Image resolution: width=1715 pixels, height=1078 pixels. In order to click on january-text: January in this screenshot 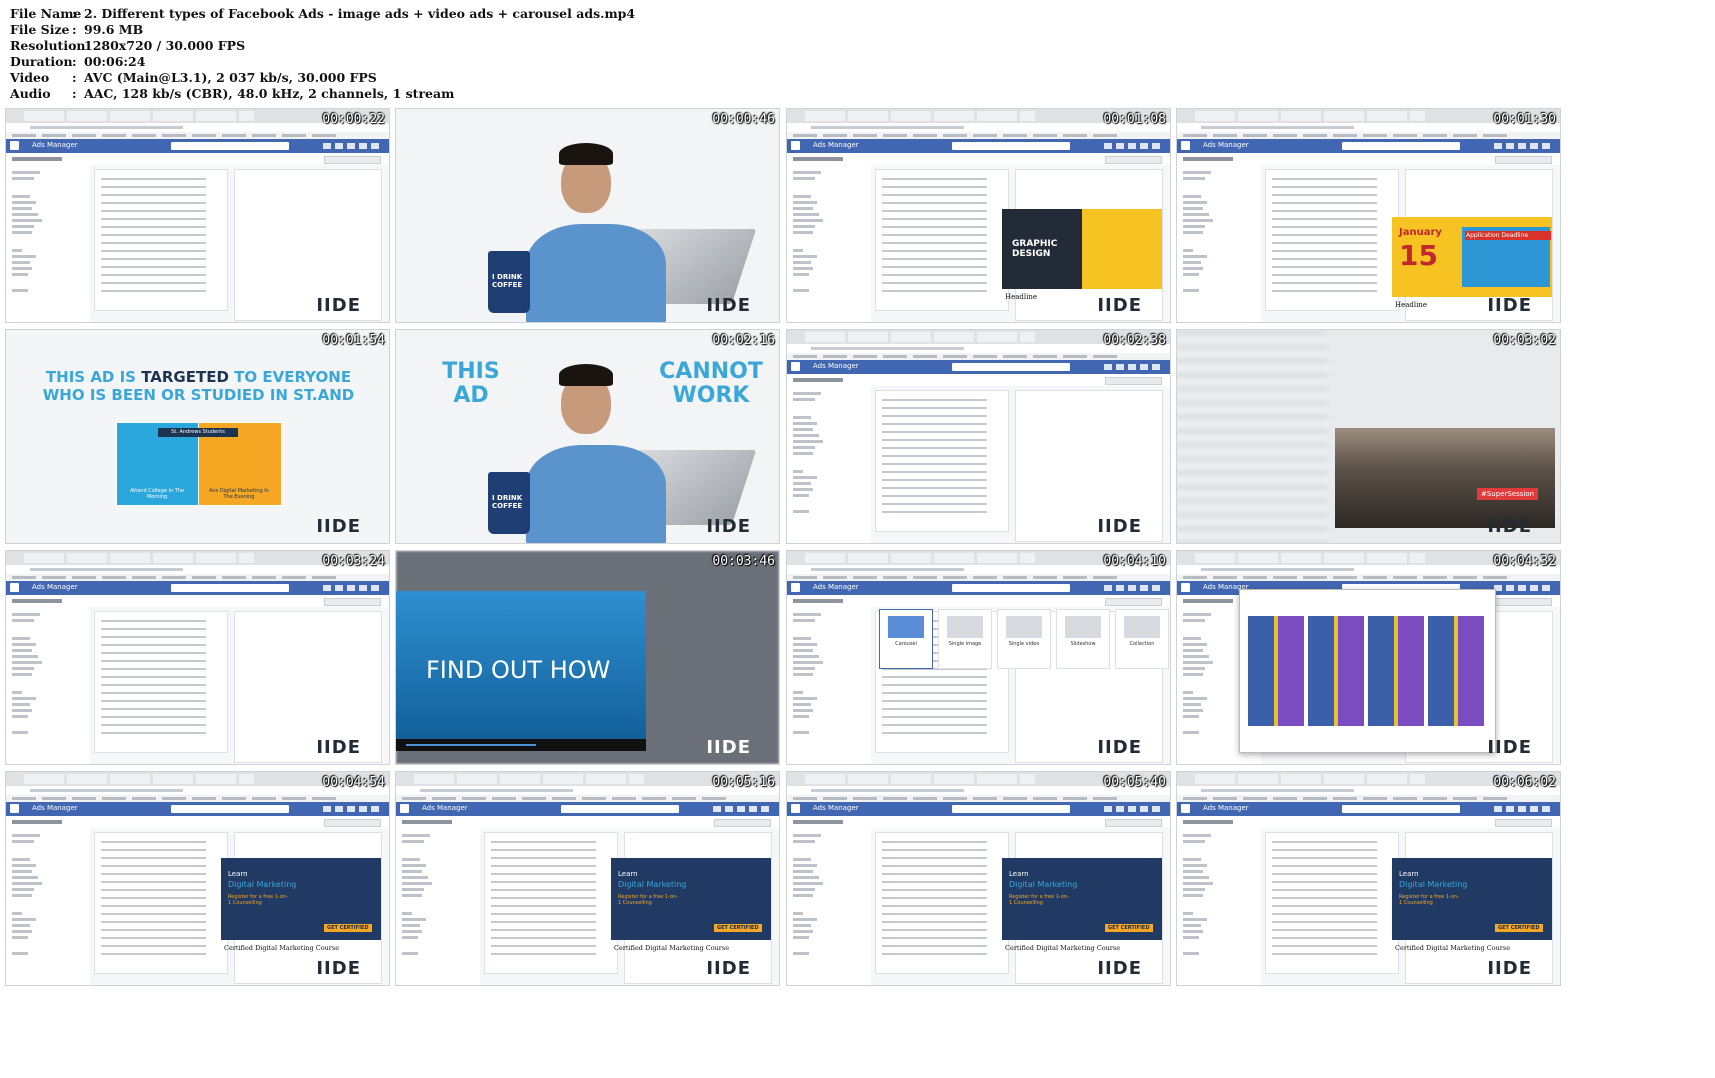, I will do `click(1420, 232)`.